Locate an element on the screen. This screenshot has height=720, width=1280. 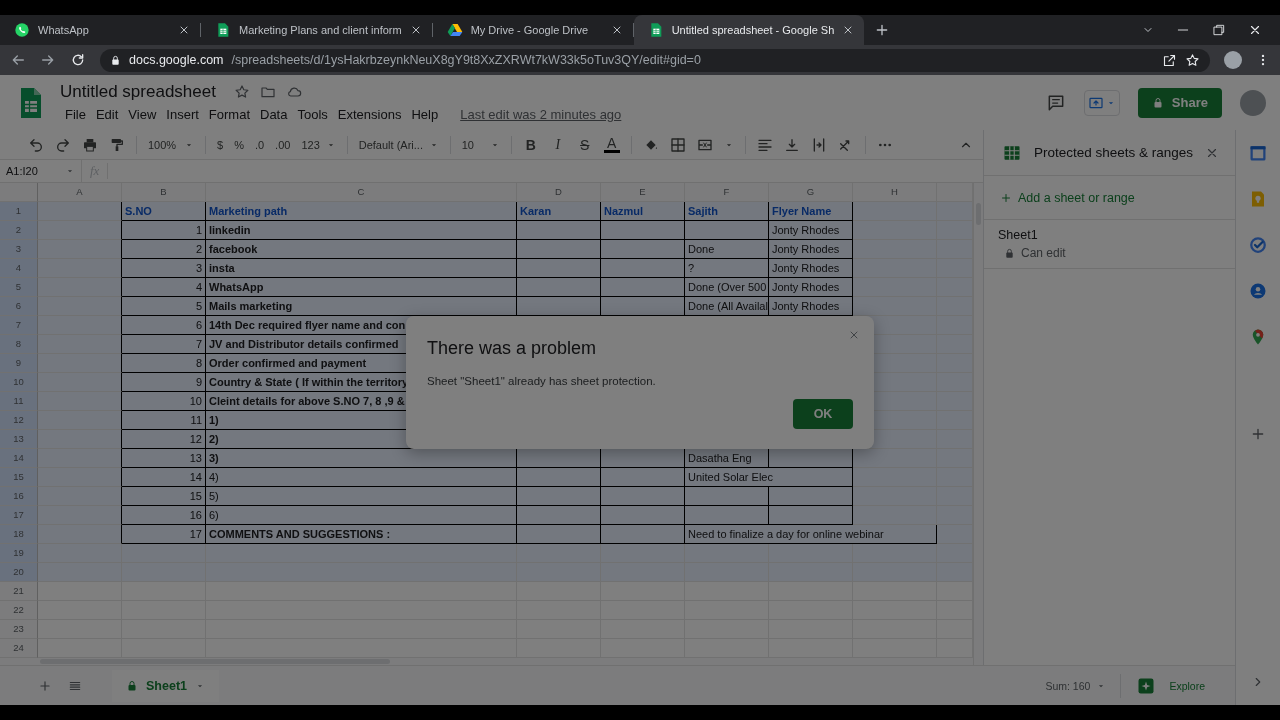
menu-item: Insert is located at coordinates (182, 114).